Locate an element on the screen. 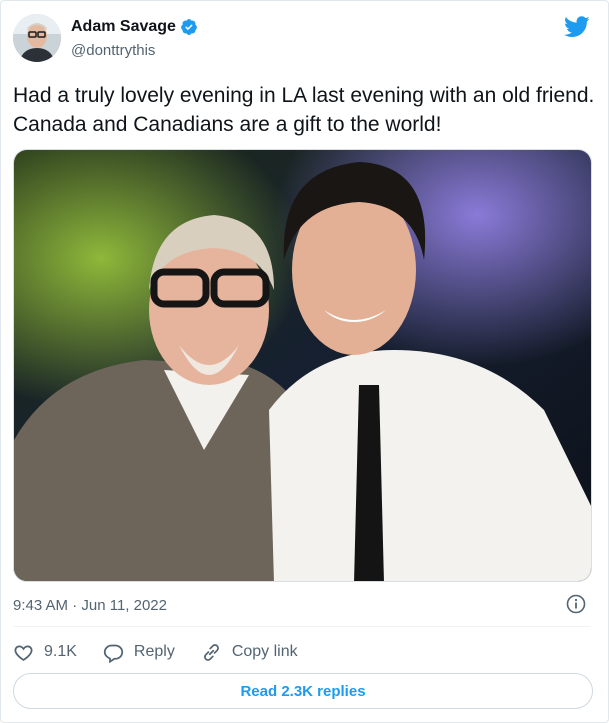 This screenshot has width=609, height=723. like-count: 9.1K is located at coordinates (60, 651).